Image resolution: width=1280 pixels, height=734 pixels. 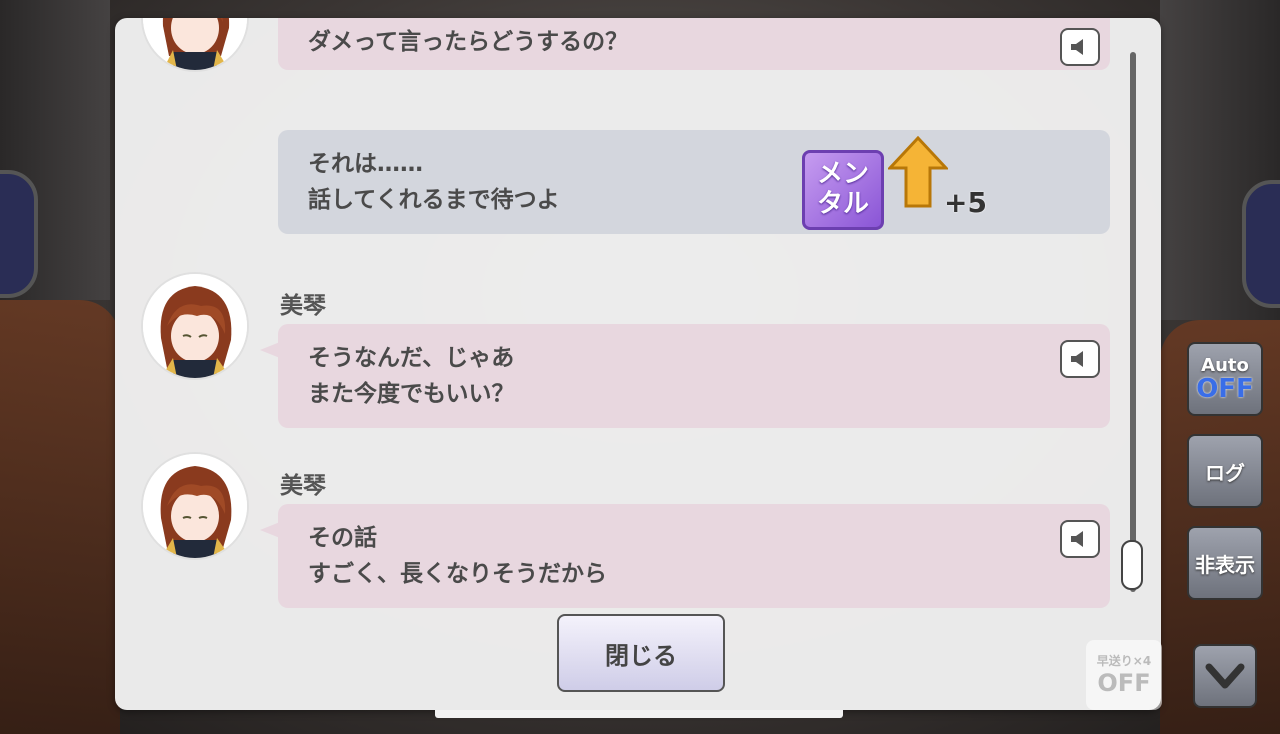 What do you see at coordinates (694, 44) in the screenshot?
I see `dialogue-bubble: ダメって言ったらどうするの？` at bounding box center [694, 44].